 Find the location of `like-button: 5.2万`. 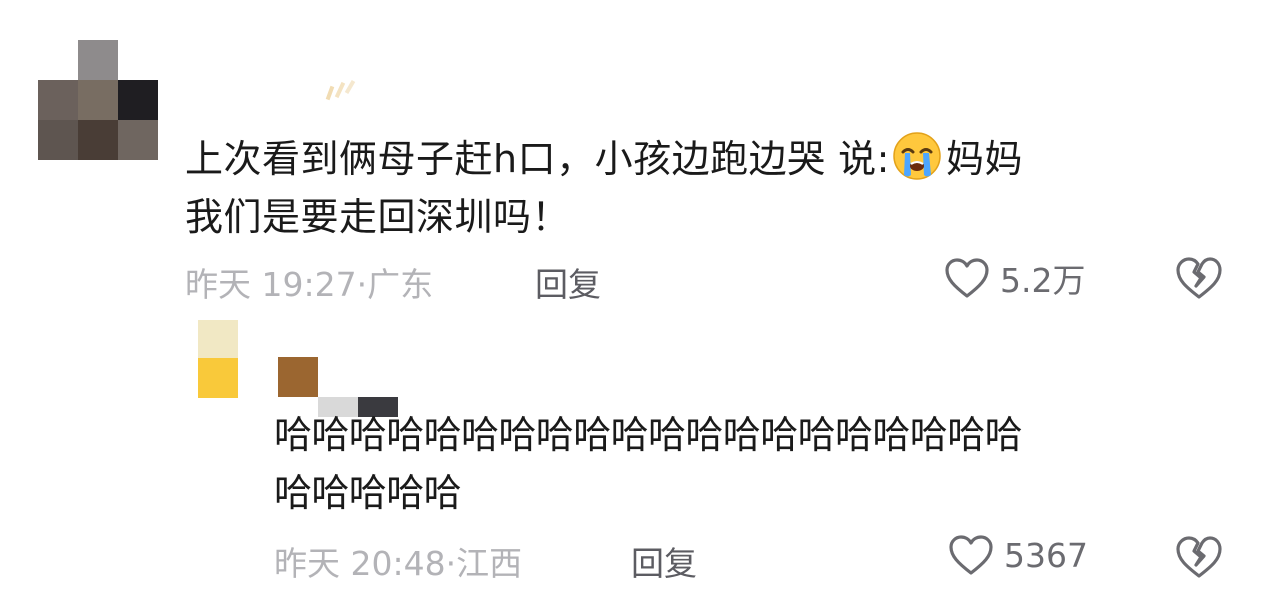

like-button: 5.2万 is located at coordinates (1014, 278).